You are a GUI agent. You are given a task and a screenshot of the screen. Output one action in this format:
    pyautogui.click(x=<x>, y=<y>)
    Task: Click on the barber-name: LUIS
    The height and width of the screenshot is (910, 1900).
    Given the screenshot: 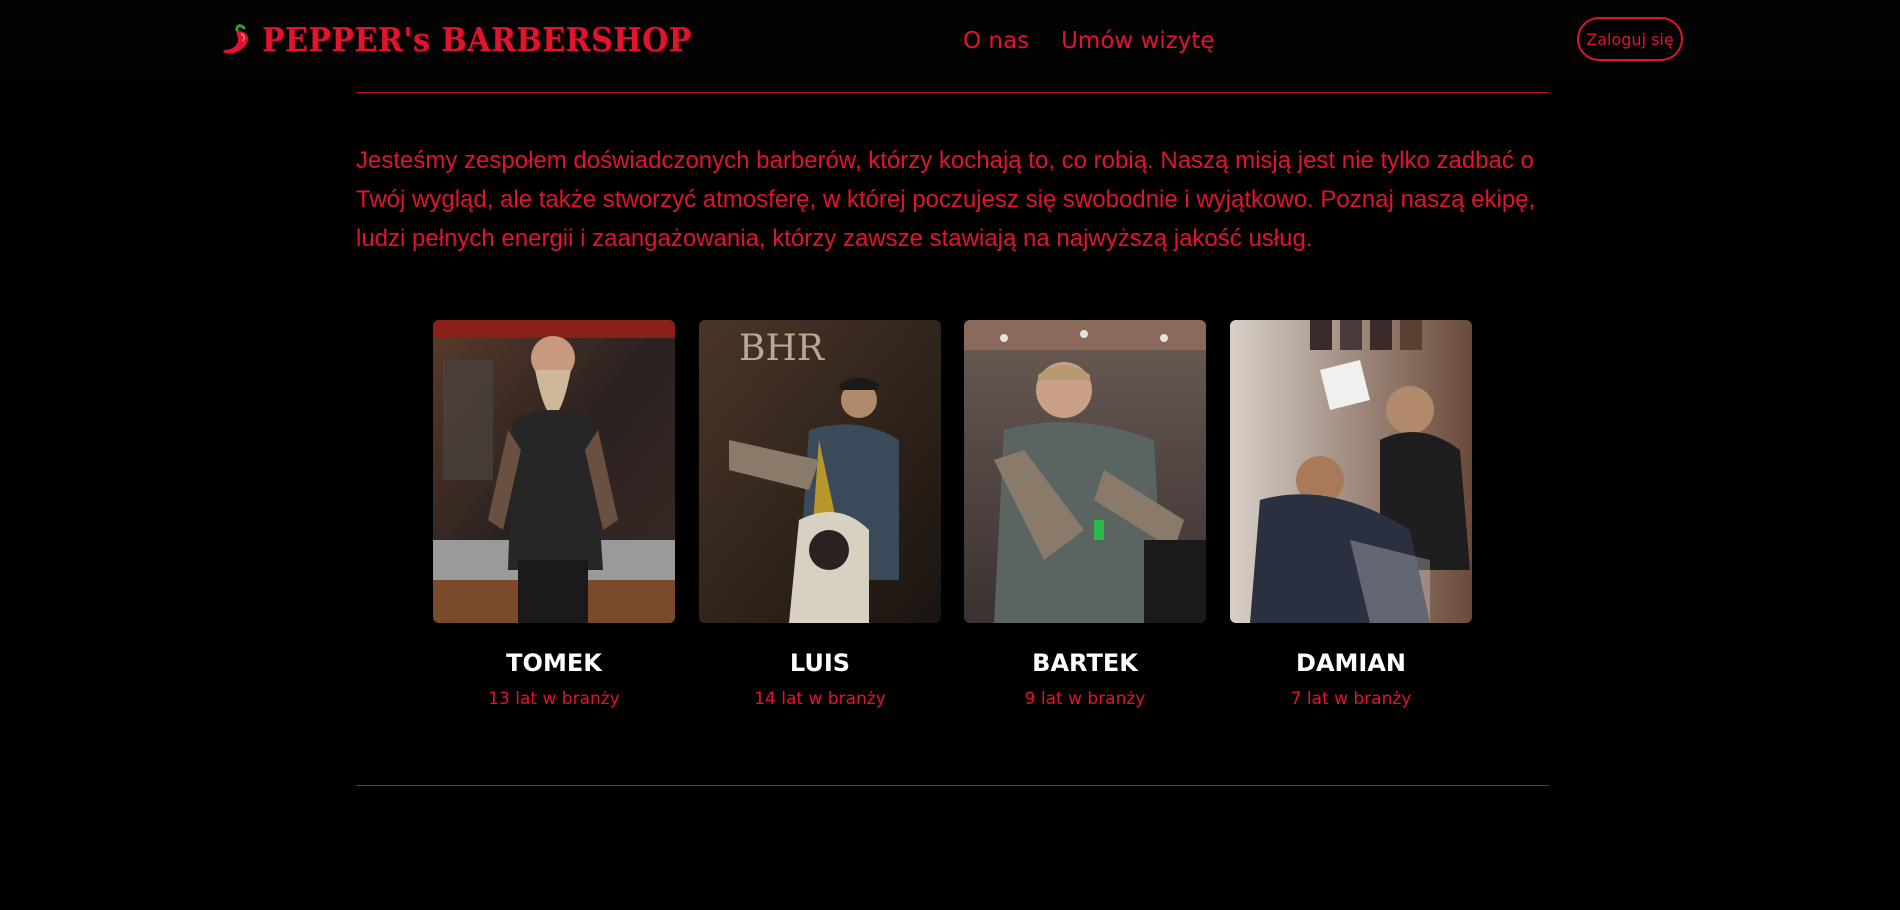 What is the action you would take?
    pyautogui.click(x=820, y=663)
    